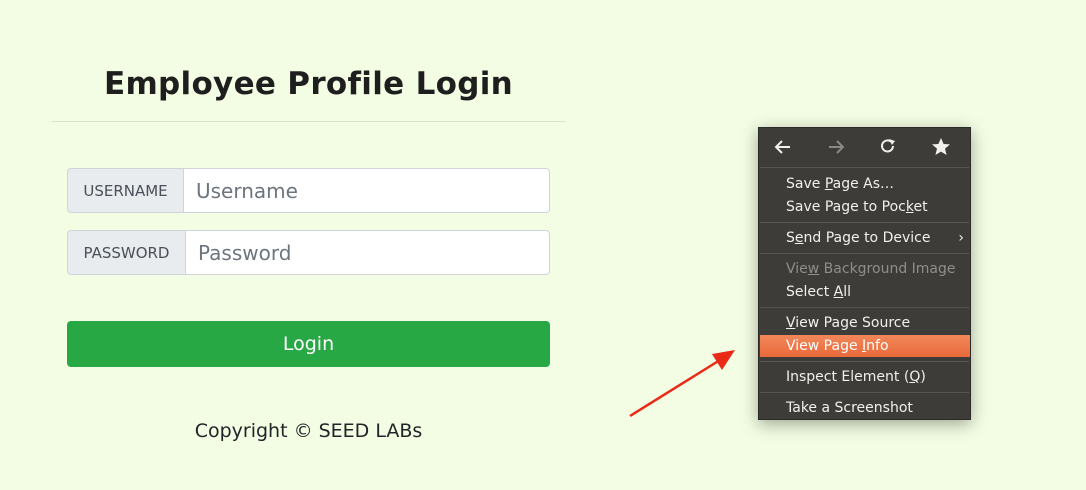 The image size is (1086, 490). Describe the element at coordinates (783, 147) in the screenshot. I see `back-icon` at that location.